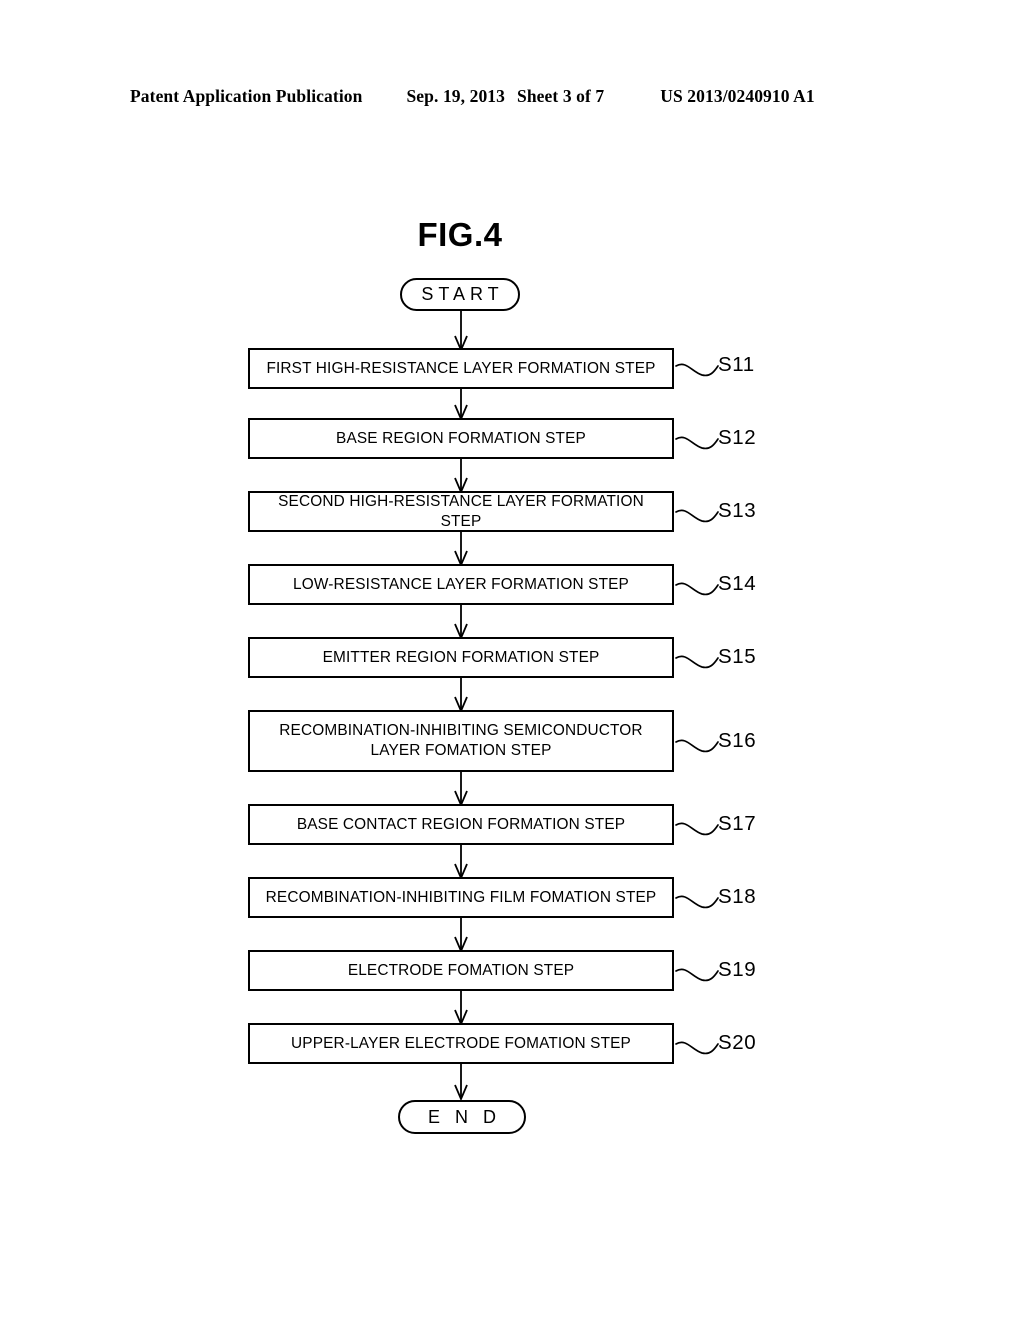 The height and width of the screenshot is (1320, 1024). I want to click on step-box-s12: BASE REGION FORMATION STEP, so click(461, 438).